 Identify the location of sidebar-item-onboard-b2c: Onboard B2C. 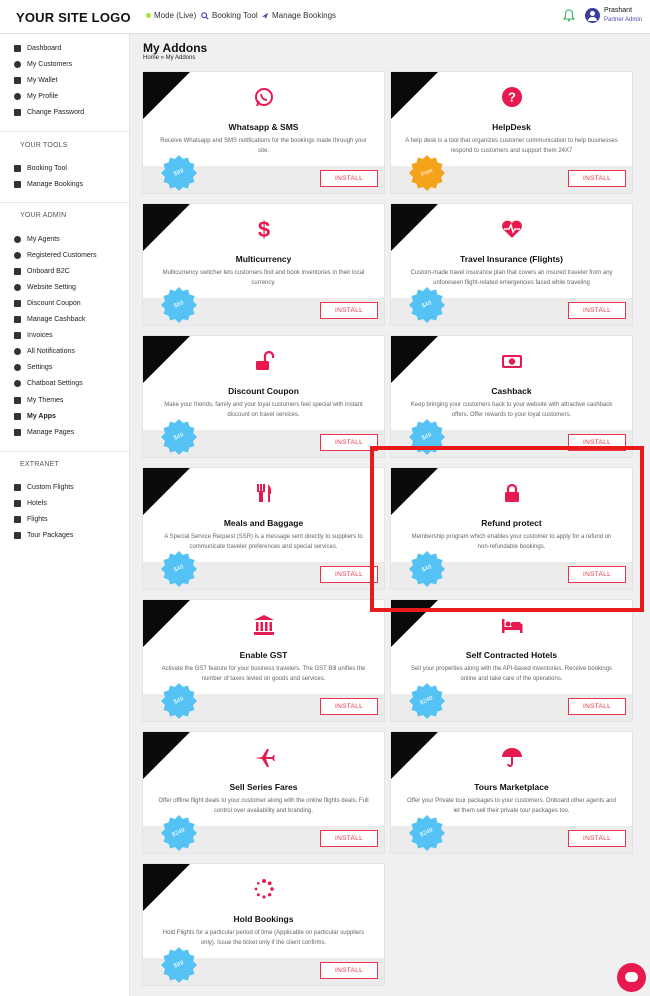
(42, 271).